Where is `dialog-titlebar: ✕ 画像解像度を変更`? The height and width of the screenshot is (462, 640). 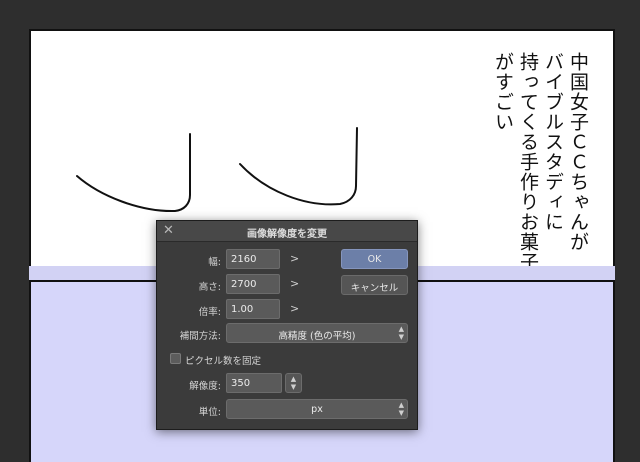 dialog-titlebar: ✕ 画像解像度を変更 is located at coordinates (287, 231).